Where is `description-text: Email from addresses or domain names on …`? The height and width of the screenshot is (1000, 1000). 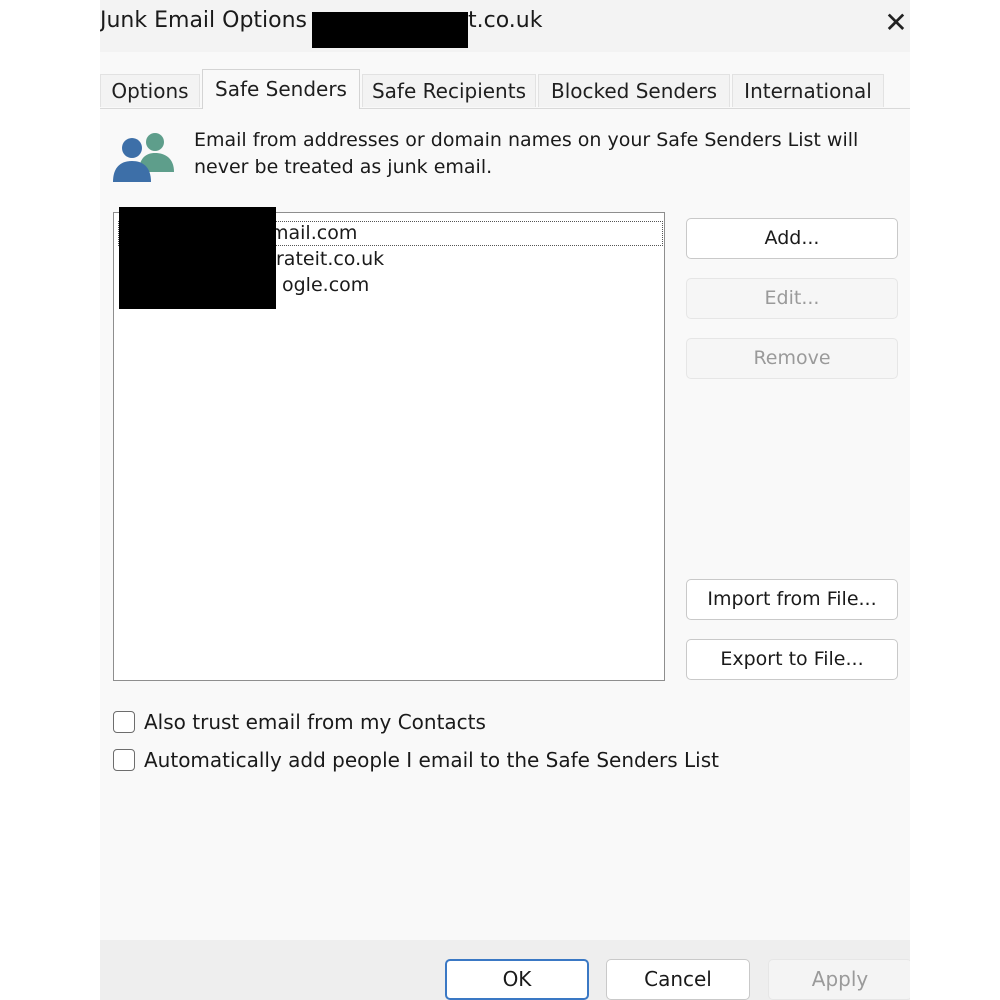 description-text: Email from addresses or domain names on … is located at coordinates (526, 153).